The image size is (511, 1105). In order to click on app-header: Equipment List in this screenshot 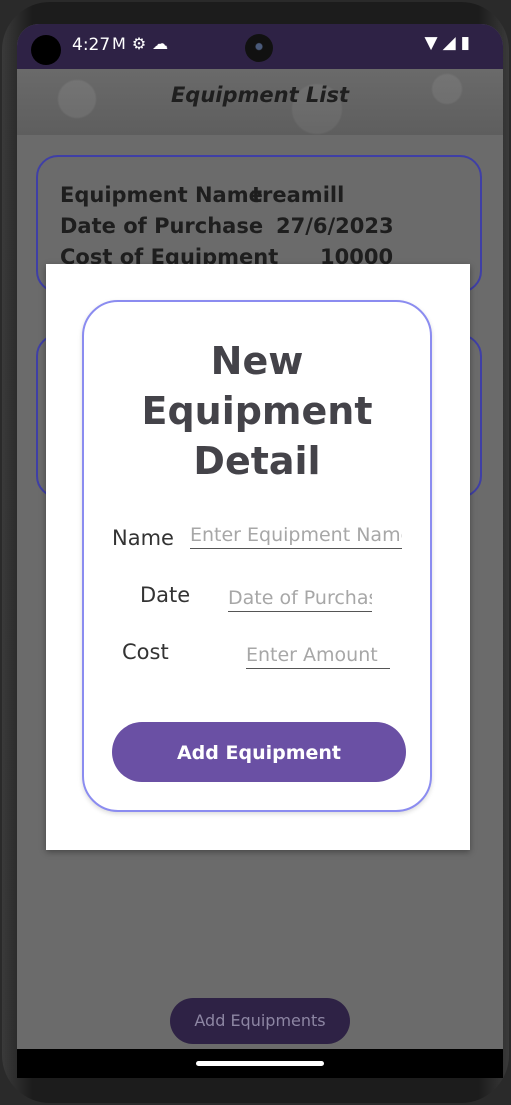, I will do `click(260, 102)`.